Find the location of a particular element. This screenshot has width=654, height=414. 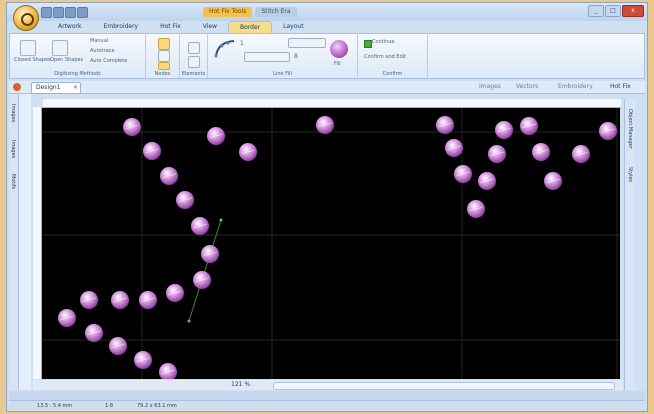

tab-hot-fix: Hot Fix is located at coordinates (170, 27).